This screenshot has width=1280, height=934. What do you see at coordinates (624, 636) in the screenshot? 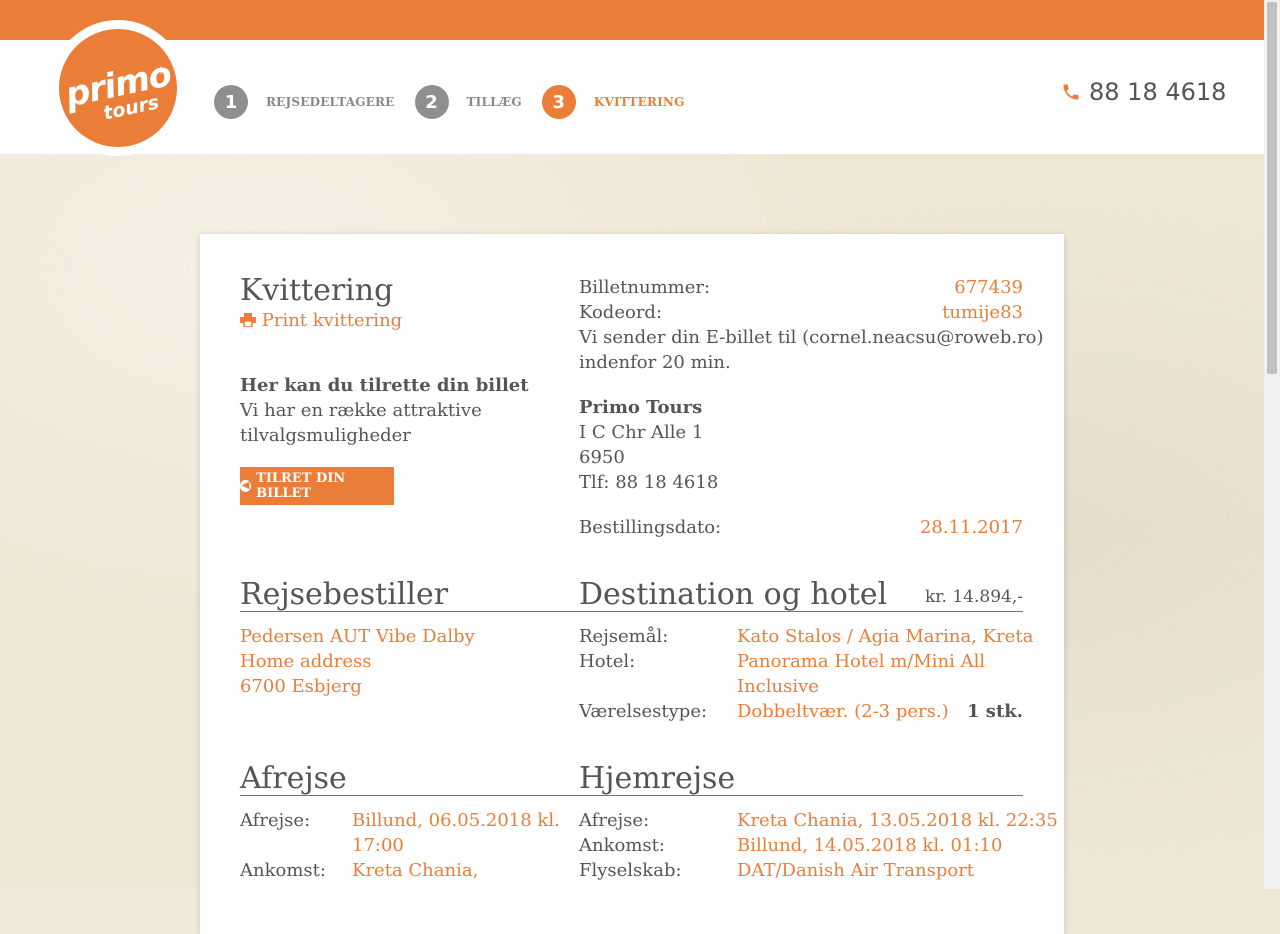
I see `destination-label: Rejsemål:` at bounding box center [624, 636].